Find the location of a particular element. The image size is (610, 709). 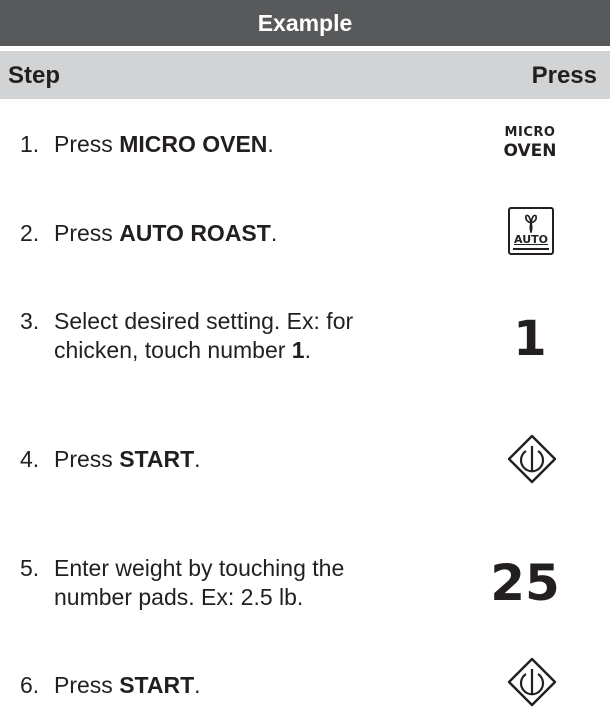

auto-roast-key: AUTO is located at coordinates (531, 231).